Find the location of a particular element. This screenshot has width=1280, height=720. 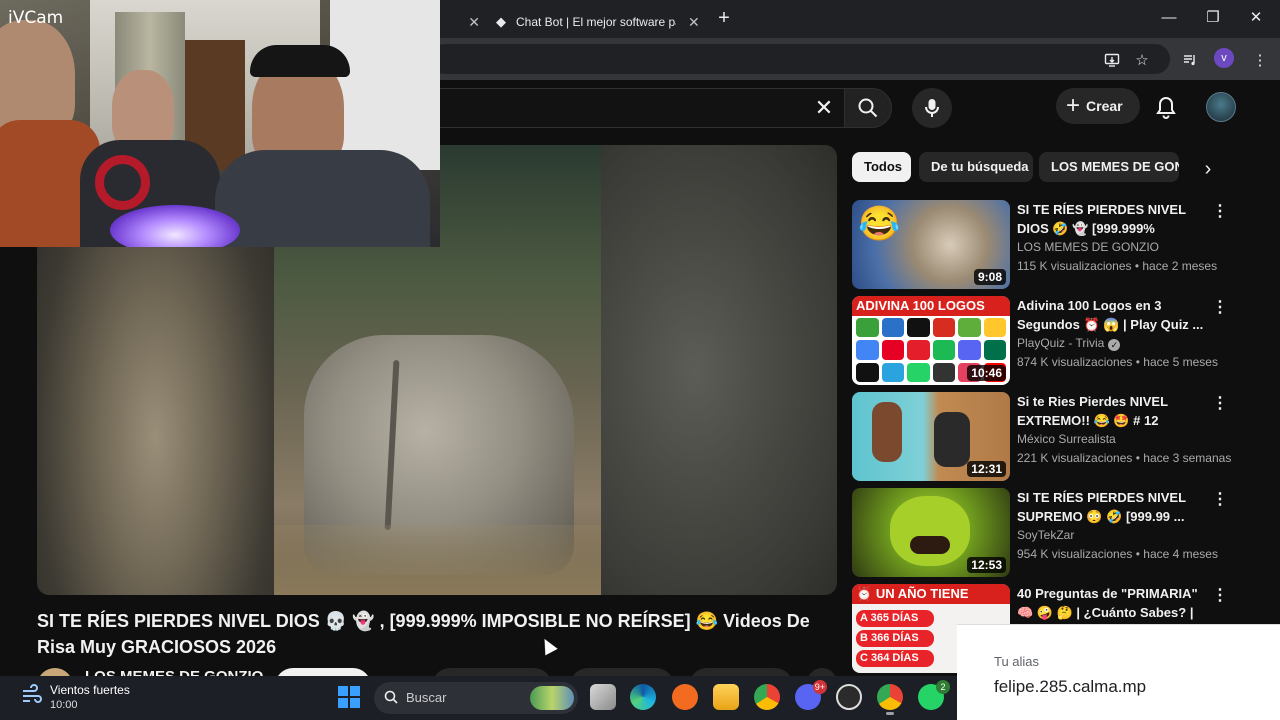

file-explorer-icon is located at coordinates (726, 697).